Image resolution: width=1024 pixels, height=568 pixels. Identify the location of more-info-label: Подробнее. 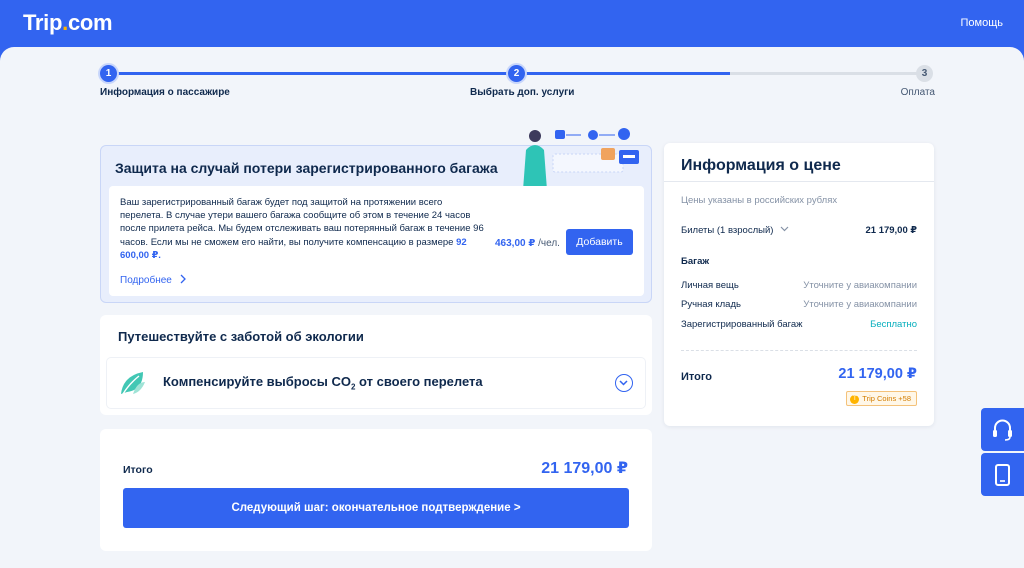
(146, 280).